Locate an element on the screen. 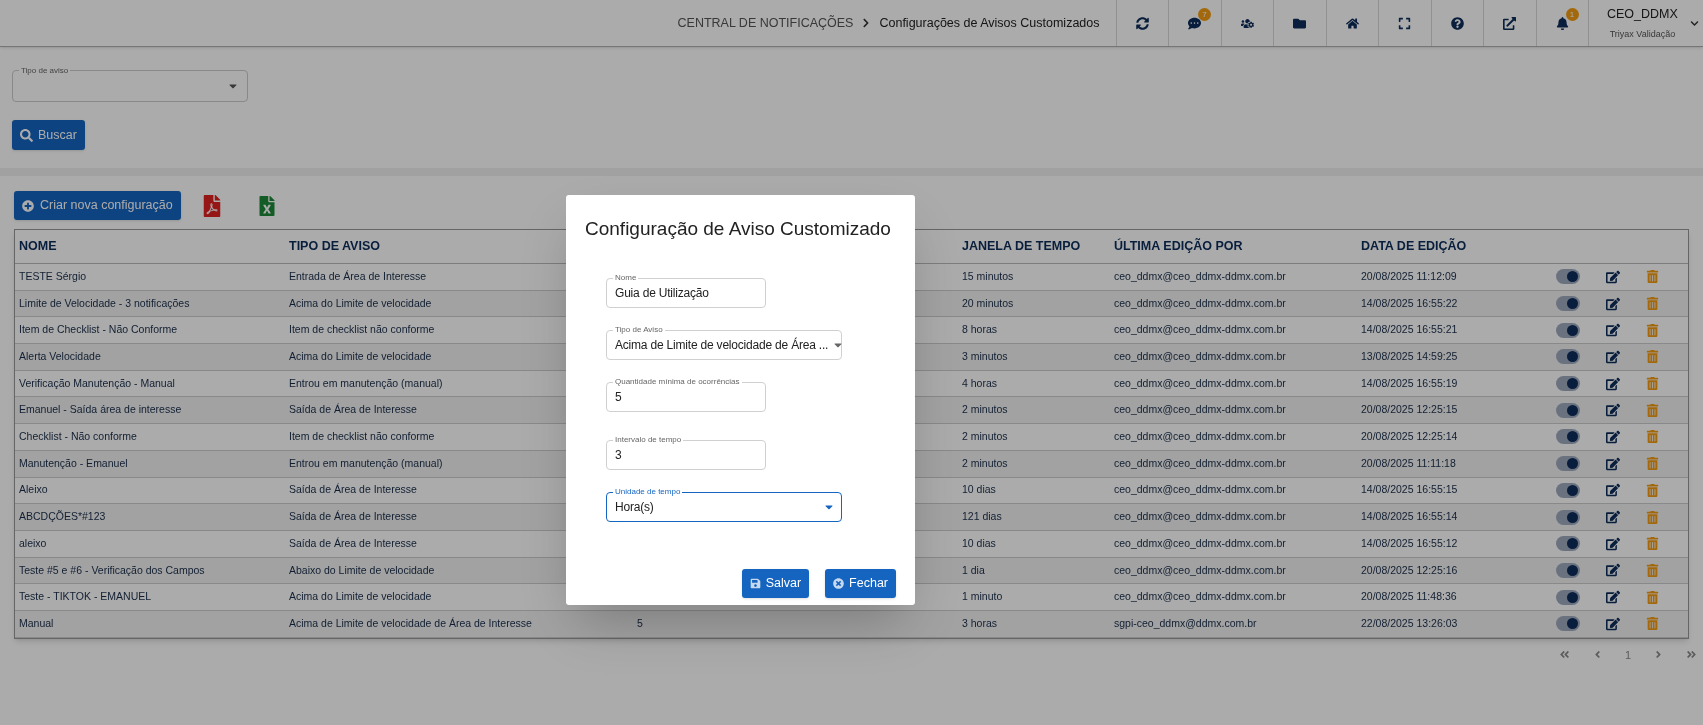  table-cell-text: 13/08/2025 14:59:25 is located at coordinates (1409, 357).